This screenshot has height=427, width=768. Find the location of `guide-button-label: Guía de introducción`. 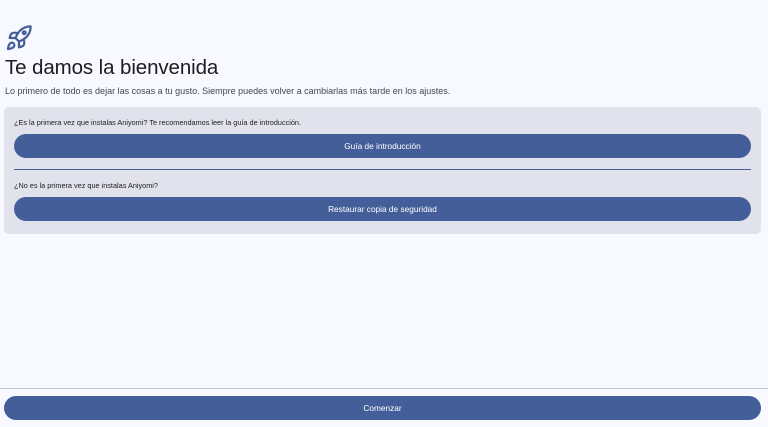

guide-button-label: Guía de introducción is located at coordinates (382, 146).